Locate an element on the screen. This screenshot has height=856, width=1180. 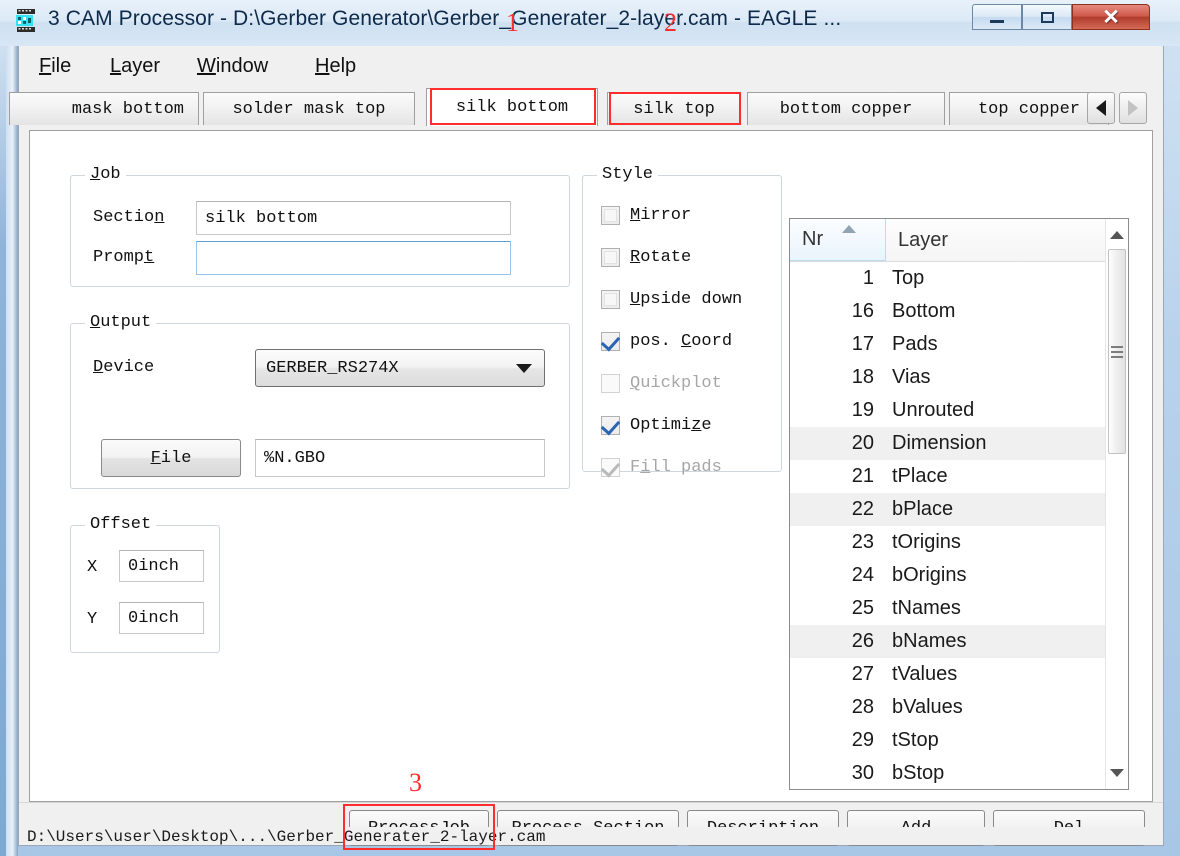
scrollbar-thumb is located at coordinates (1117, 351).